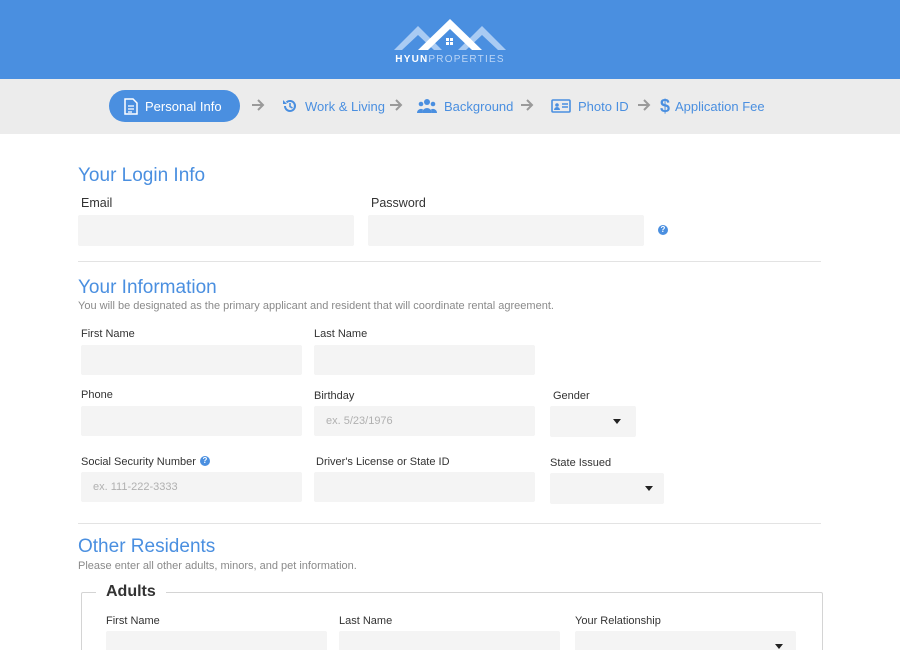 The image size is (900, 650). I want to click on users-icon, so click(427, 106).